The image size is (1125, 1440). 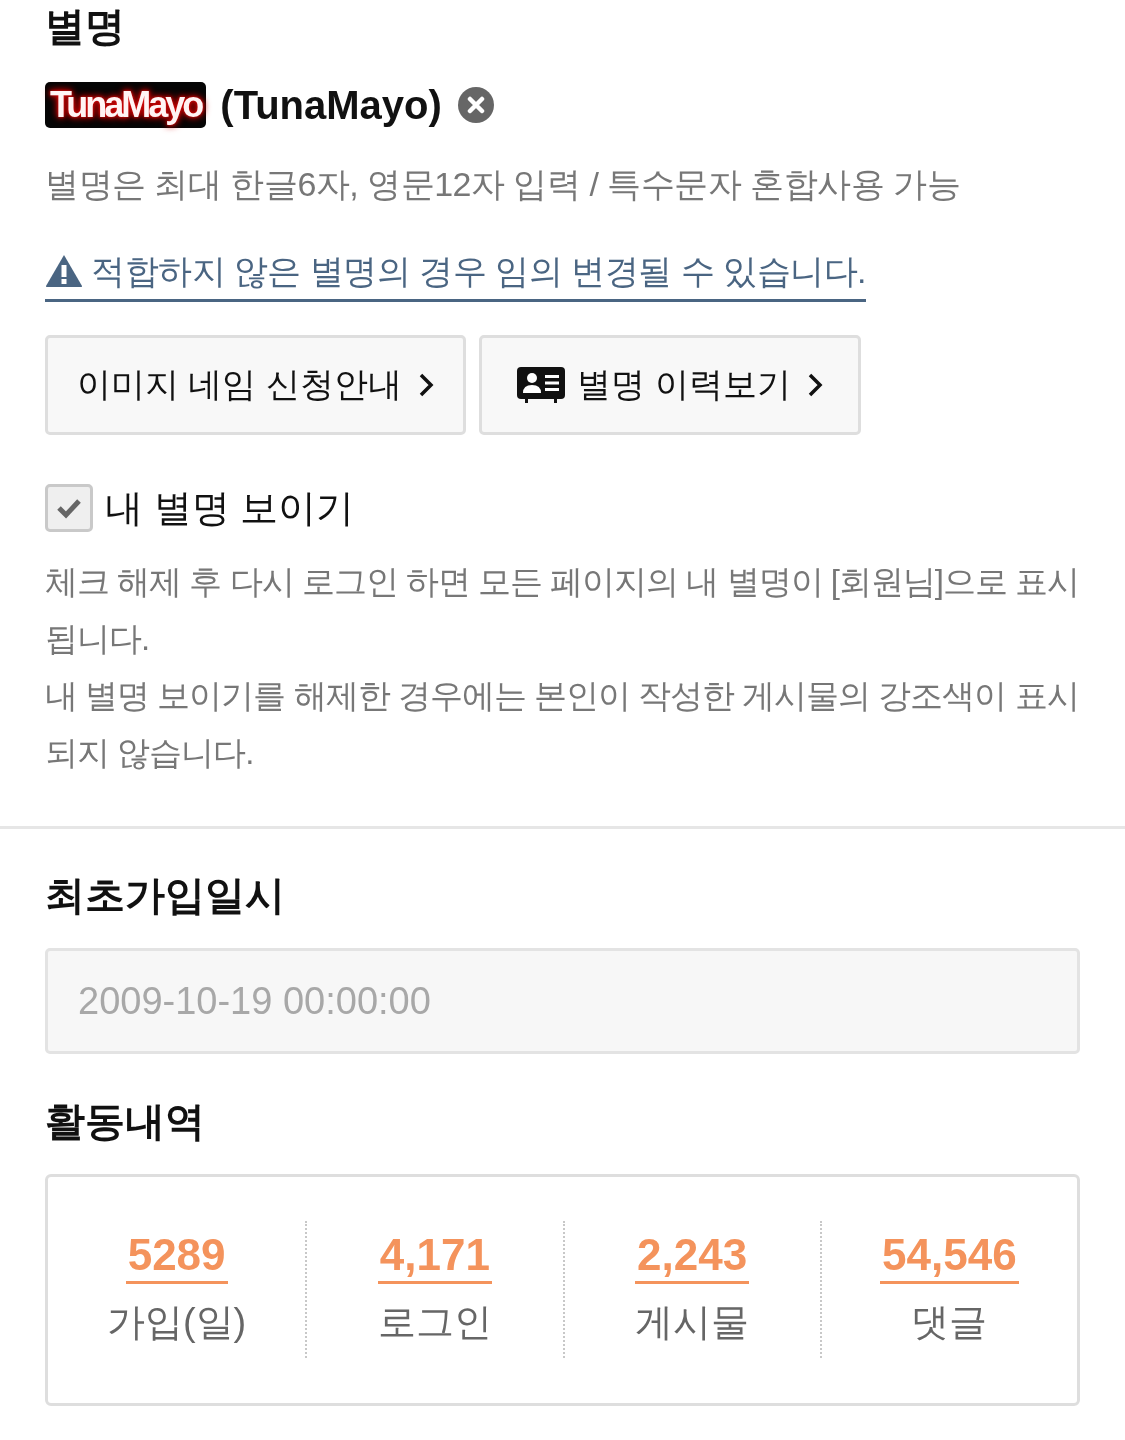 I want to click on stat-value-link: 5289, so click(x=176, y=1257).